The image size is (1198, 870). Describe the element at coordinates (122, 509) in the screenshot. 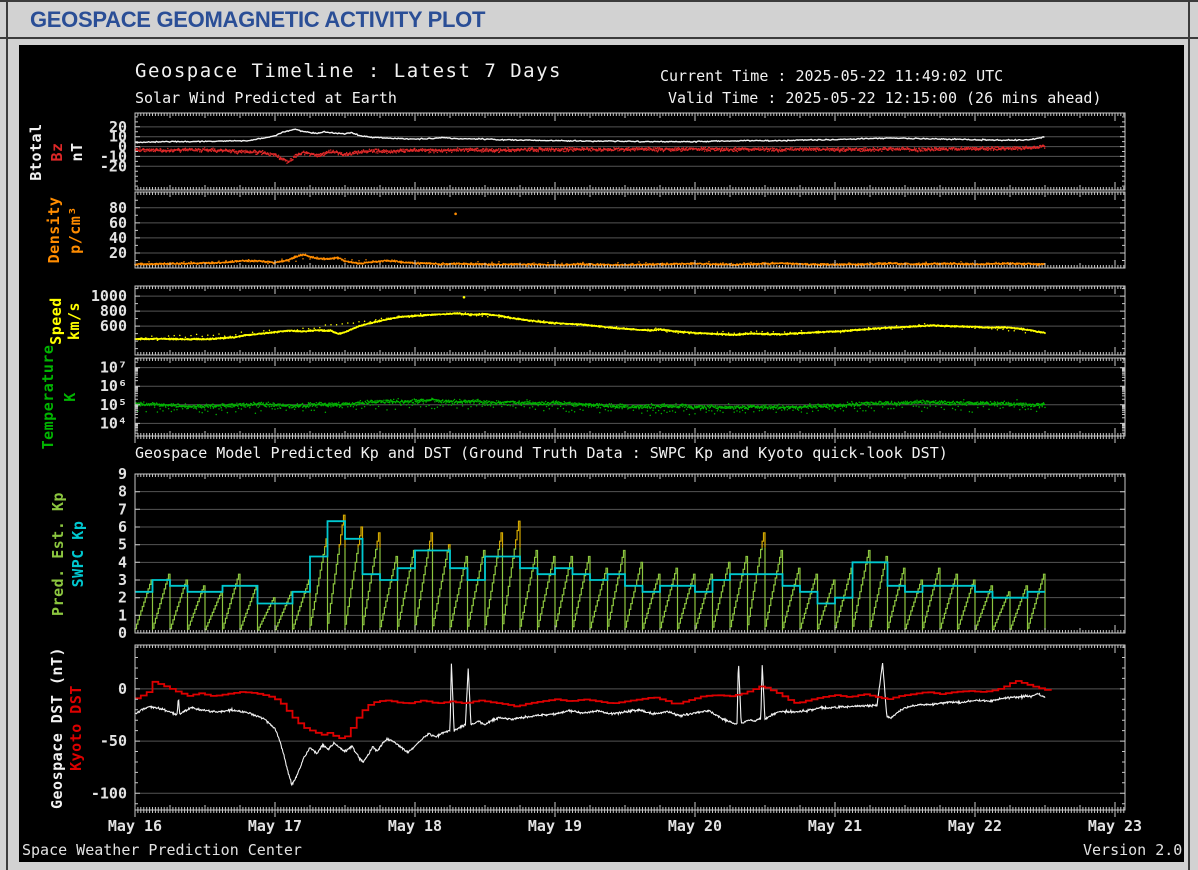

I see `y-tick-label: 7` at that location.